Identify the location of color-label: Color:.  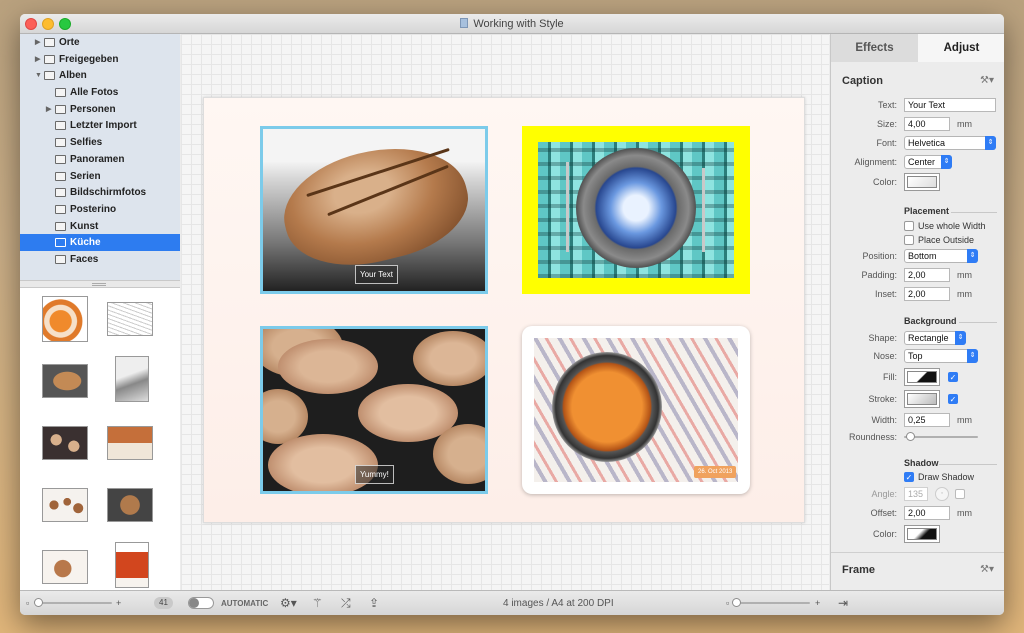
(884, 182).